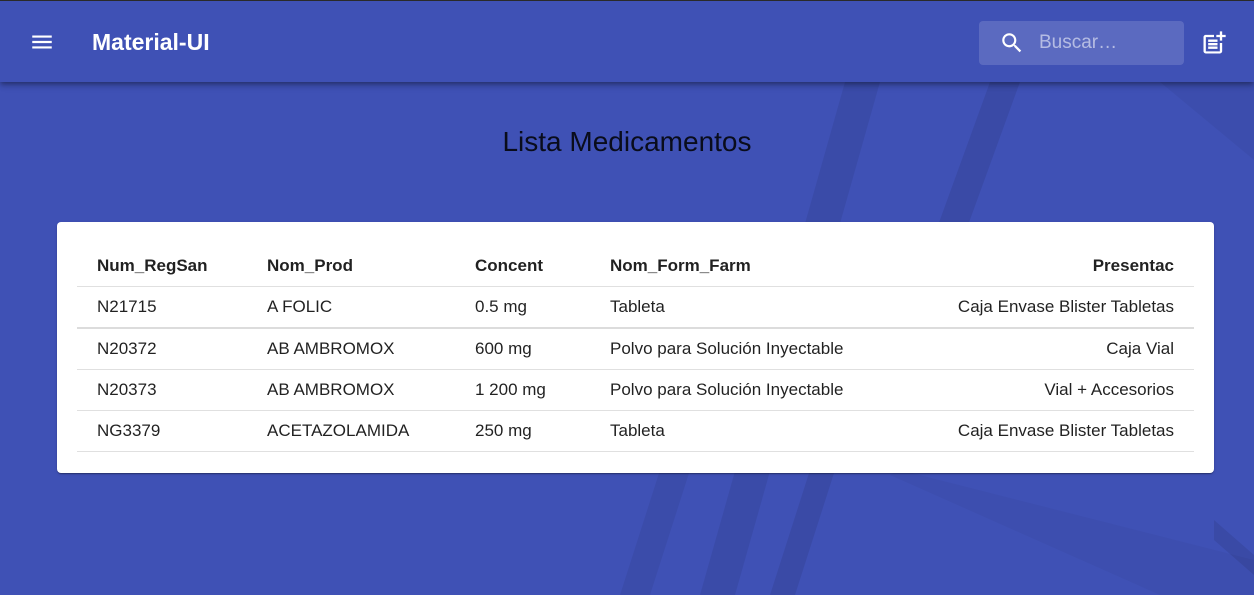  Describe the element at coordinates (162, 390) in the screenshot. I see `cell-num-regsan: N20373` at that location.